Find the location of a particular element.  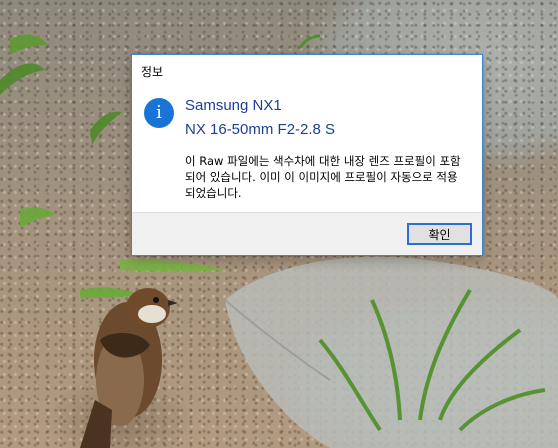

sparrow is located at coordinates (129, 368).